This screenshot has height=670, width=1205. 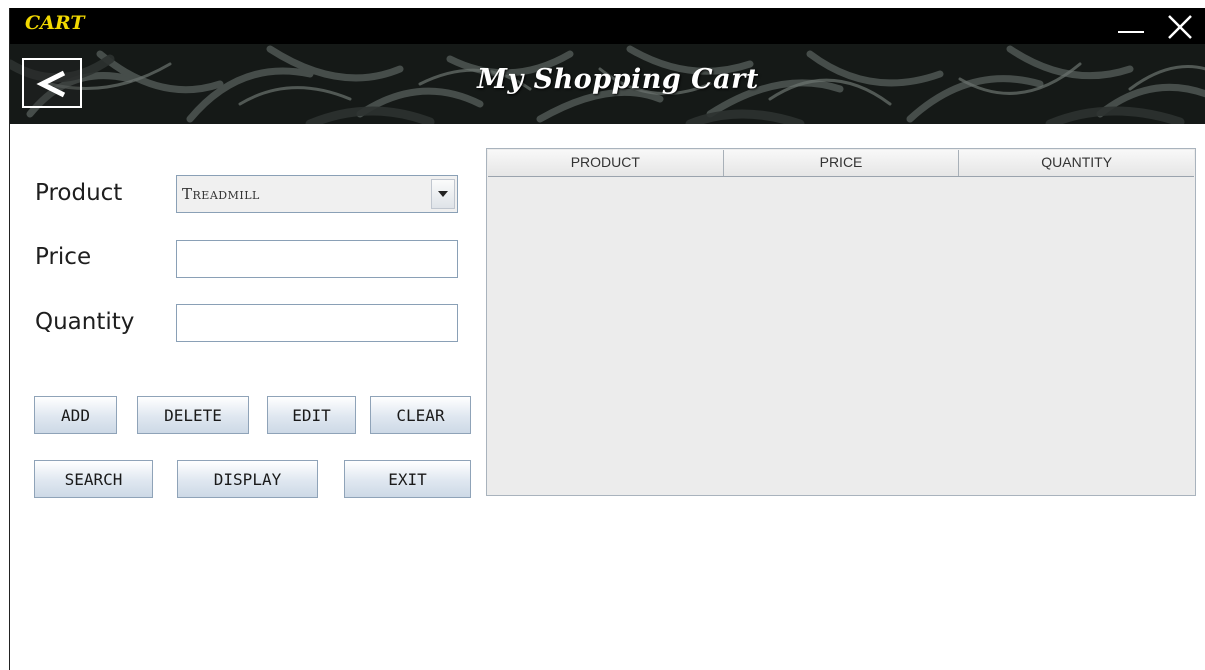 What do you see at coordinates (1076, 163) in the screenshot?
I see `column-header-quantity: QUANTITY` at bounding box center [1076, 163].